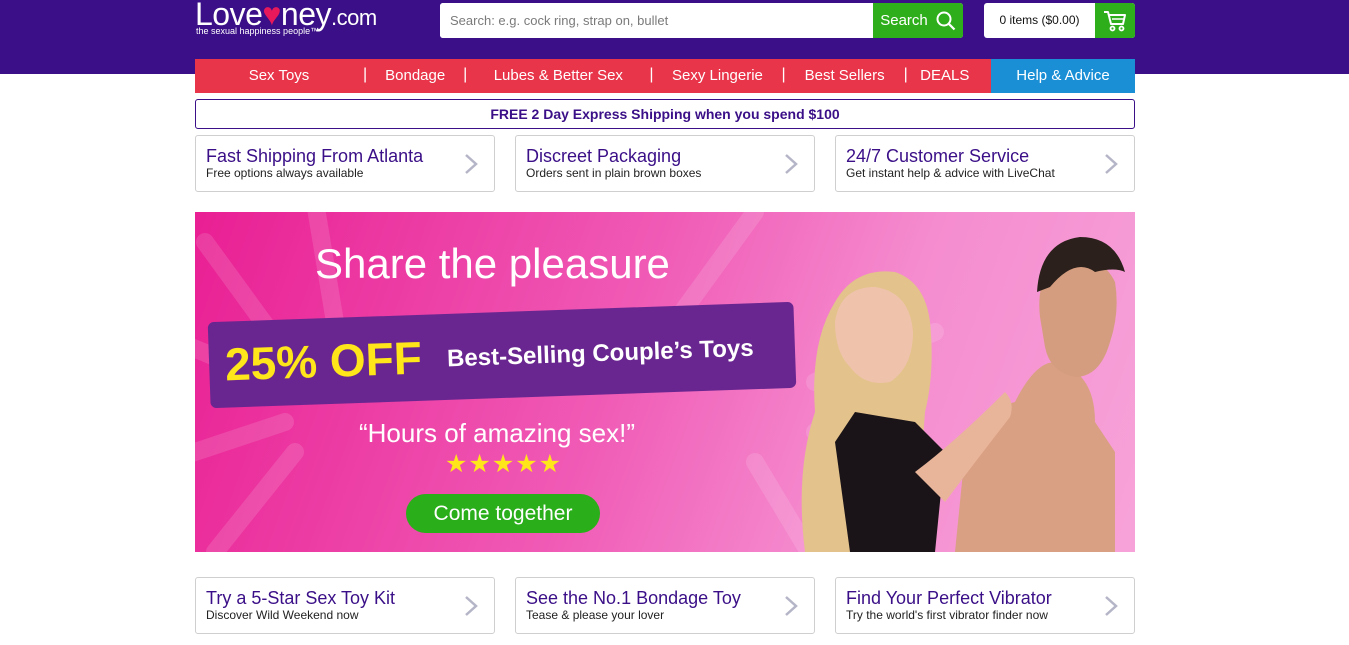  Describe the element at coordinates (845, 76) in the screenshot. I see `nav-item-best-sellers: Best Sellers` at that location.